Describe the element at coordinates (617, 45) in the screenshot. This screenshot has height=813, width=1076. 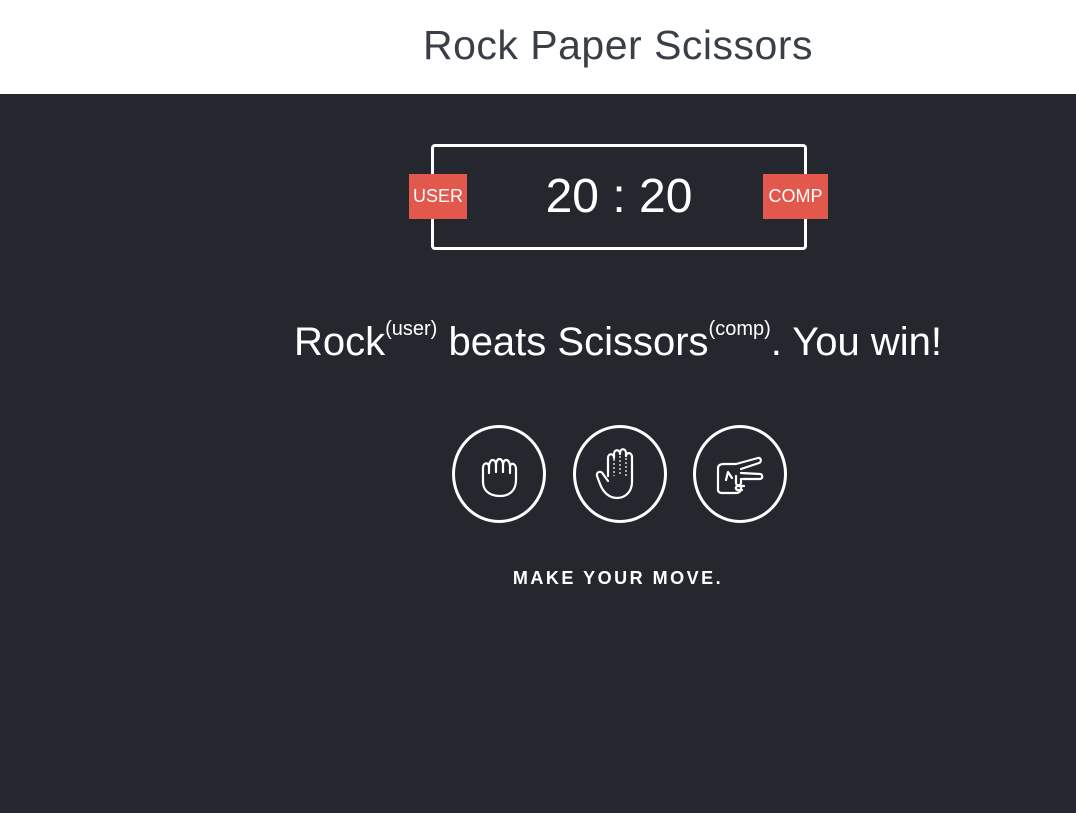
I see `page-title: Rock Paper Scissors` at that location.